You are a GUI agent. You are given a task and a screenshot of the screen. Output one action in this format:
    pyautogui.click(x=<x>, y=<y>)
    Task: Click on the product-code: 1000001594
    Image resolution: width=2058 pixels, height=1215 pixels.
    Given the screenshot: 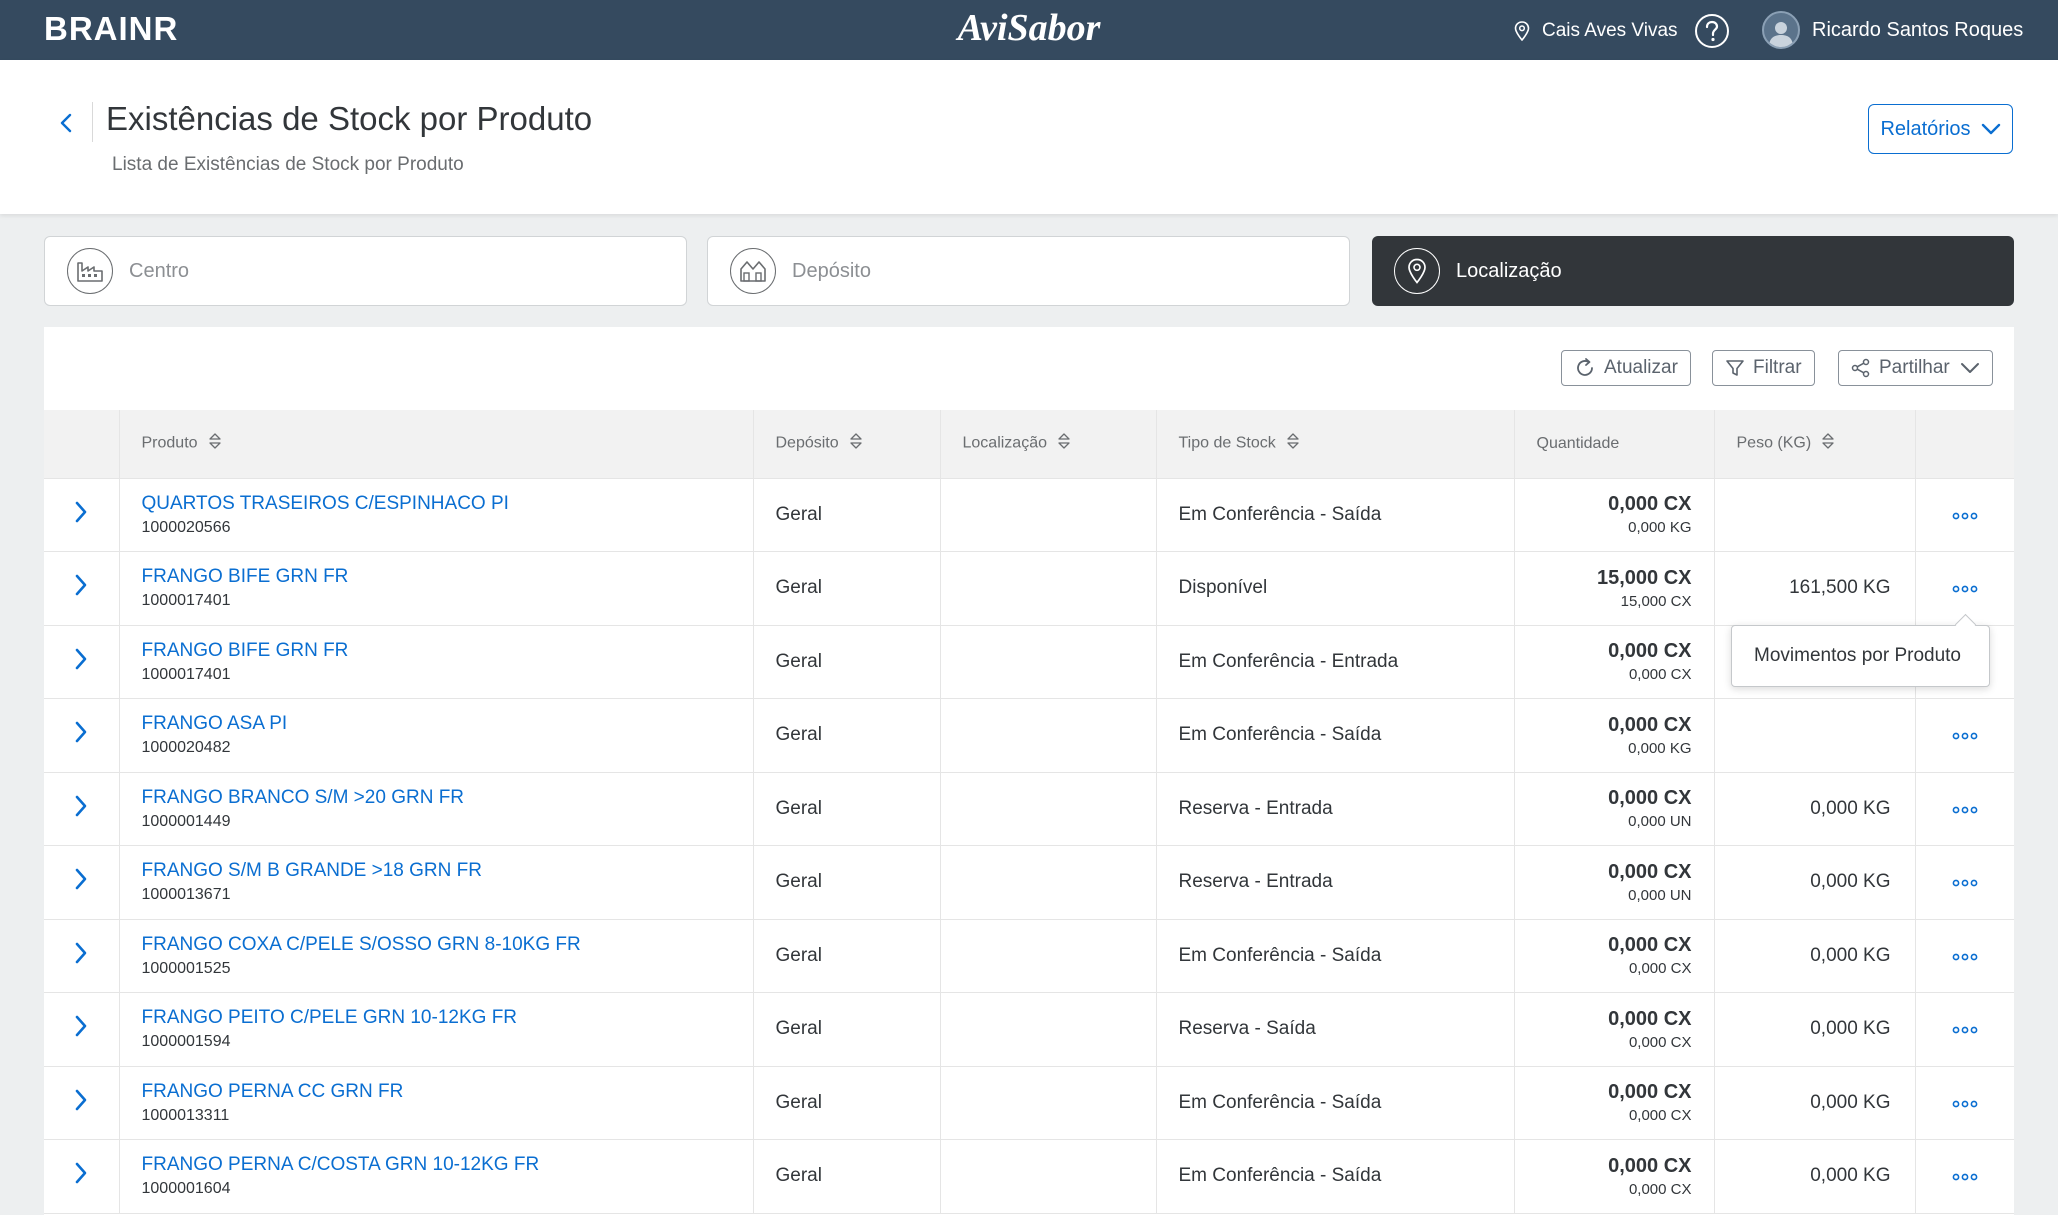 What is the action you would take?
    pyautogui.click(x=186, y=1042)
    